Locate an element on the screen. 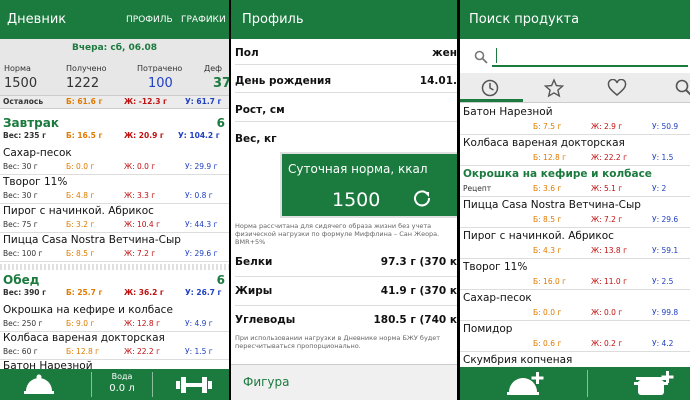 The height and width of the screenshot is (400, 690). meal-divider is located at coordinates (114, 267).